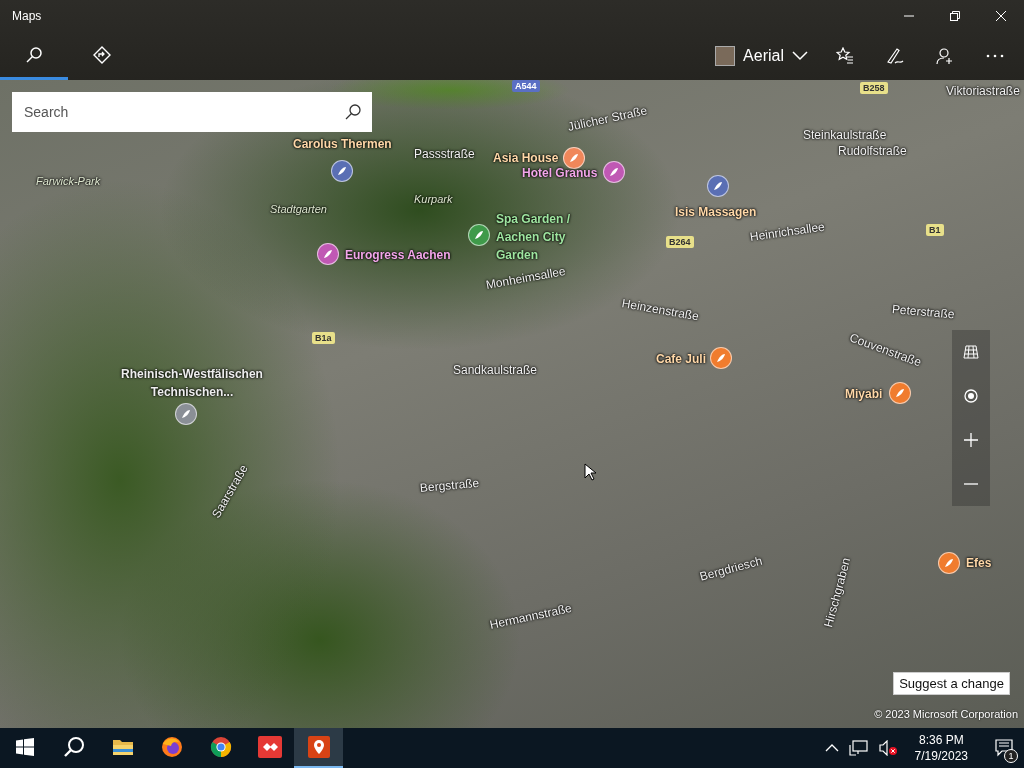 Image resolution: width=1024 pixels, height=768 pixels. Describe the element at coordinates (318, 748) in the screenshot. I see `maps-taskbar-icon` at that location.